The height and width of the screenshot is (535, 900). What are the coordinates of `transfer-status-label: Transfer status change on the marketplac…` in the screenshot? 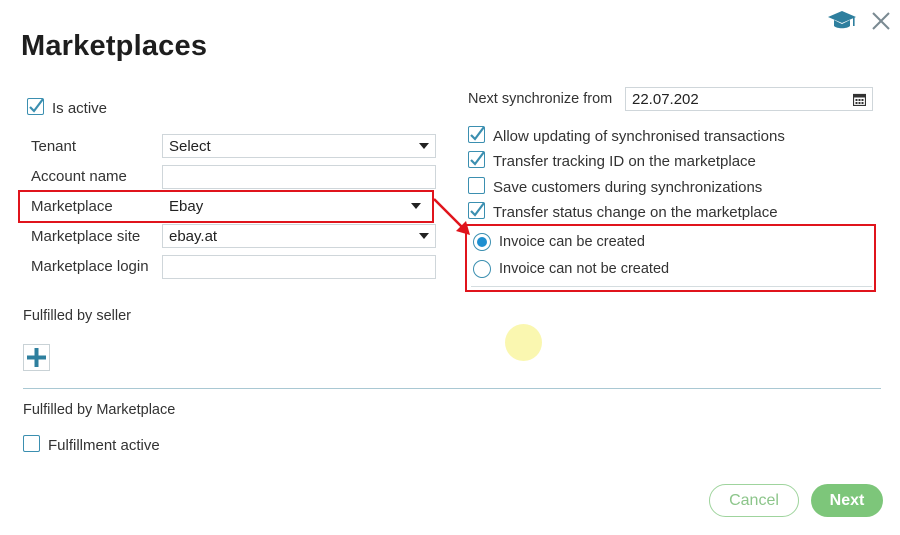 It's located at (635, 212).